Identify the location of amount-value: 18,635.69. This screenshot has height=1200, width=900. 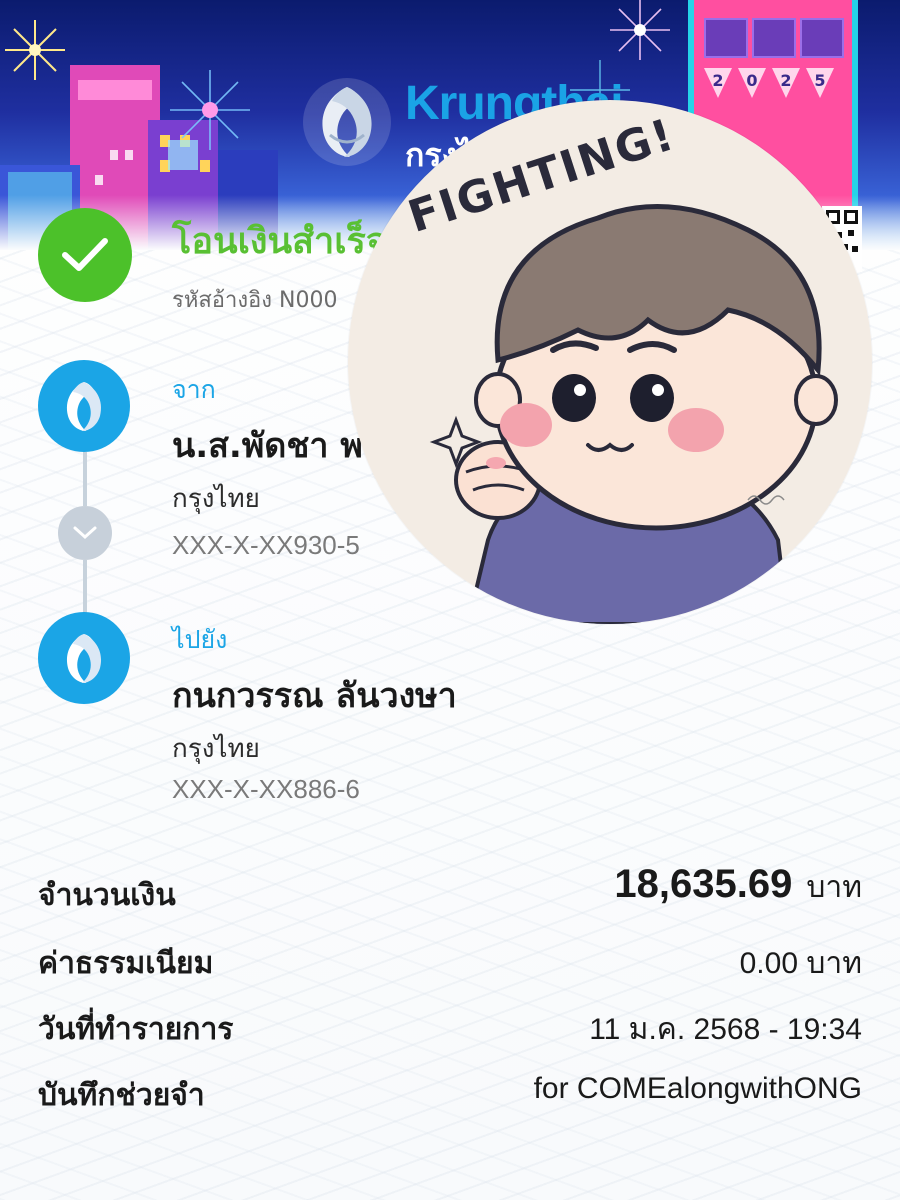
(703, 884).